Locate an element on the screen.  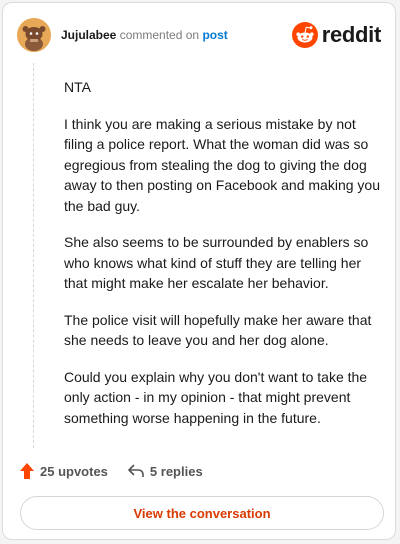
reddit-logo-icon is located at coordinates (304, 35).